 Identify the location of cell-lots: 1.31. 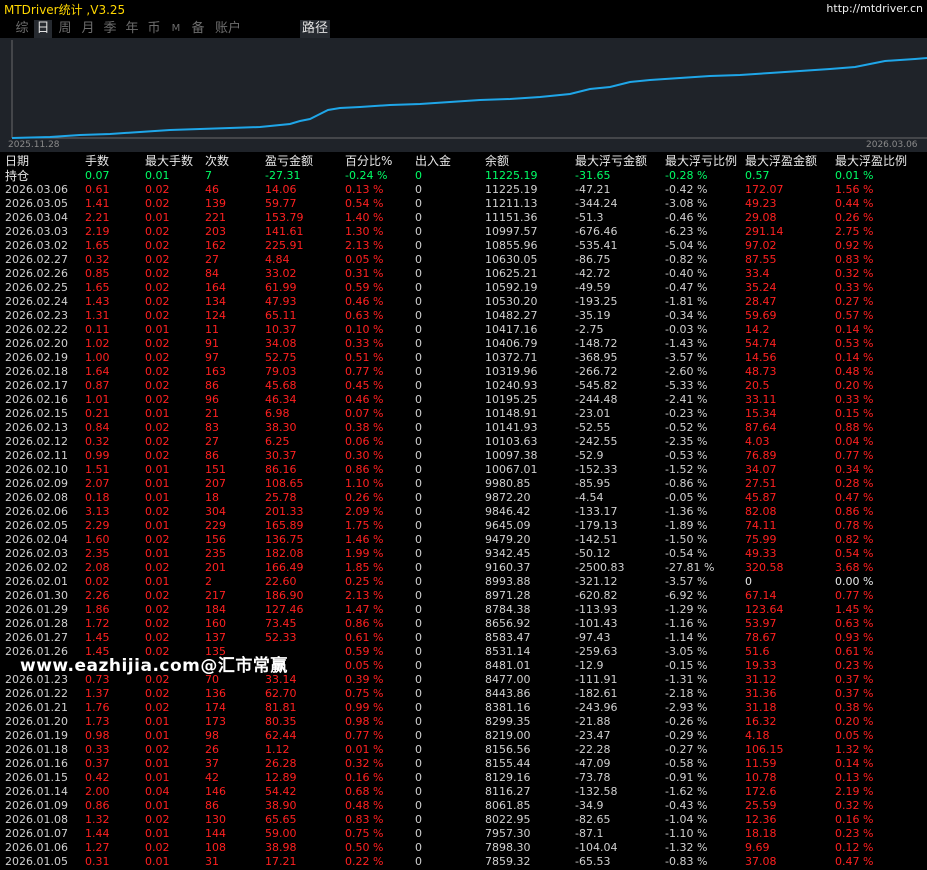
(97, 315).